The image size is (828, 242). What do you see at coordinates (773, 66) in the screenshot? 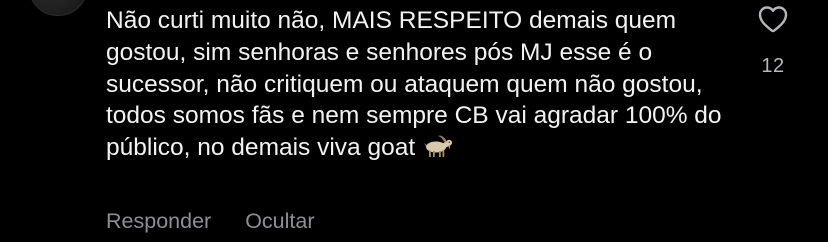
I see `like-count: 12` at bounding box center [773, 66].